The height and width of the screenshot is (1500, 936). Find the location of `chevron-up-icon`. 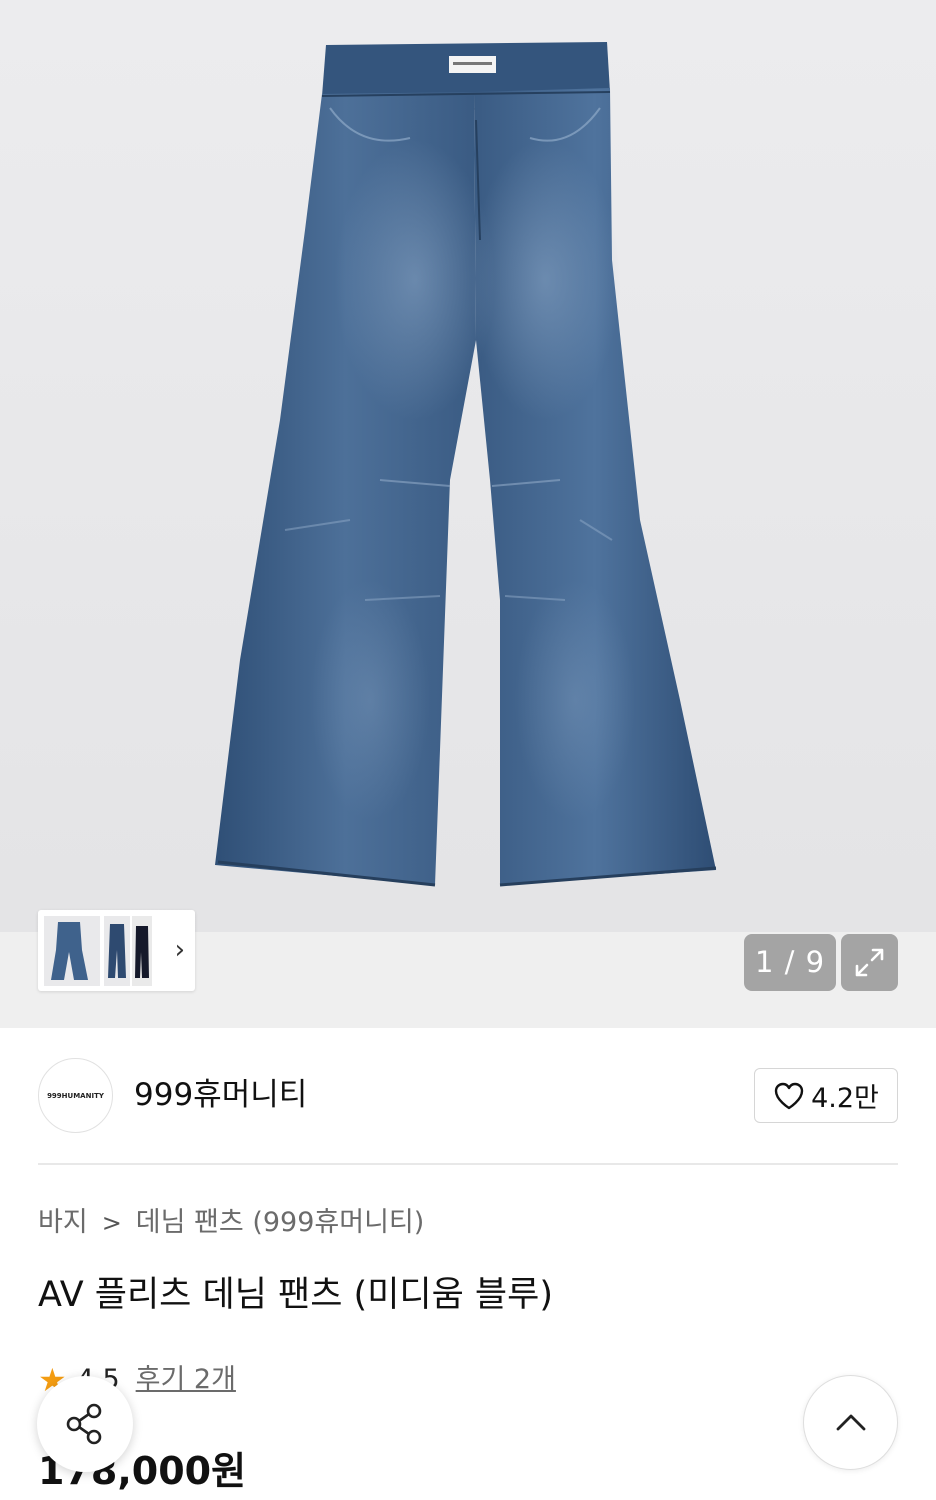

chevron-up-icon is located at coordinates (851, 1422).